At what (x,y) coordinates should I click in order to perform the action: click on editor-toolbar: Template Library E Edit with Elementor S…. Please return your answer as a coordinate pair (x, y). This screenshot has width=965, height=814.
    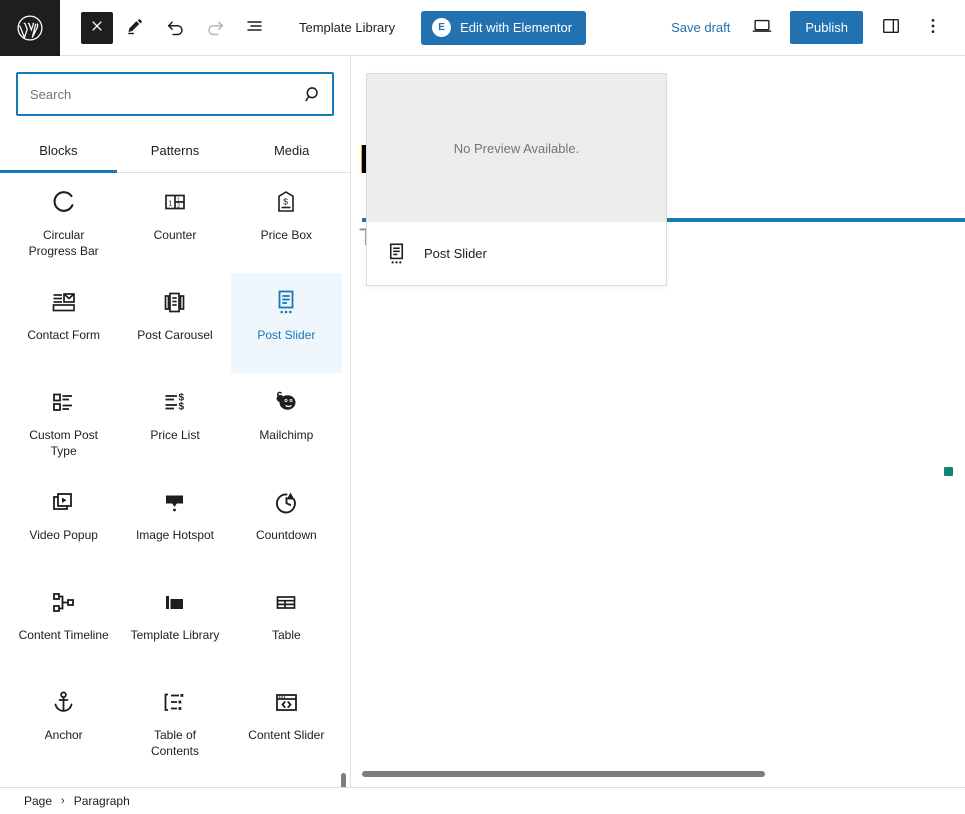
    Looking at the image, I should click on (482, 28).